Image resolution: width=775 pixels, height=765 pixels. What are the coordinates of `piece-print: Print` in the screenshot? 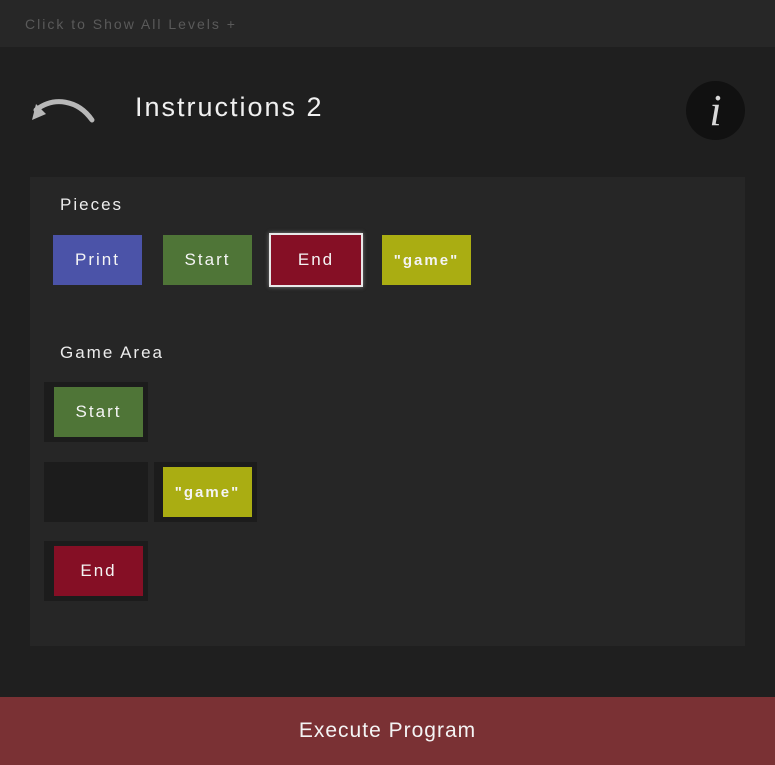 It's located at (97, 260).